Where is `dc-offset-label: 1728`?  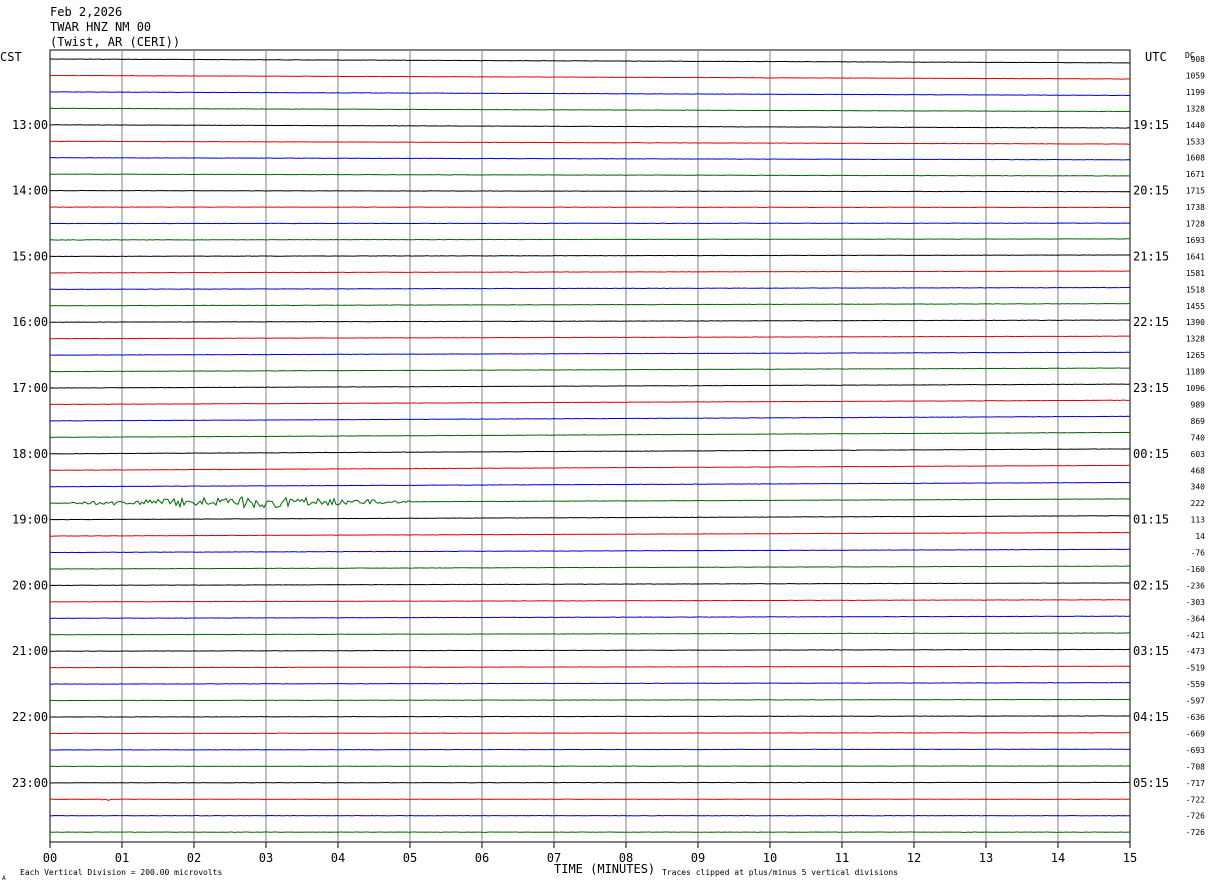
dc-offset-label: 1728 is located at coordinates (1195, 224).